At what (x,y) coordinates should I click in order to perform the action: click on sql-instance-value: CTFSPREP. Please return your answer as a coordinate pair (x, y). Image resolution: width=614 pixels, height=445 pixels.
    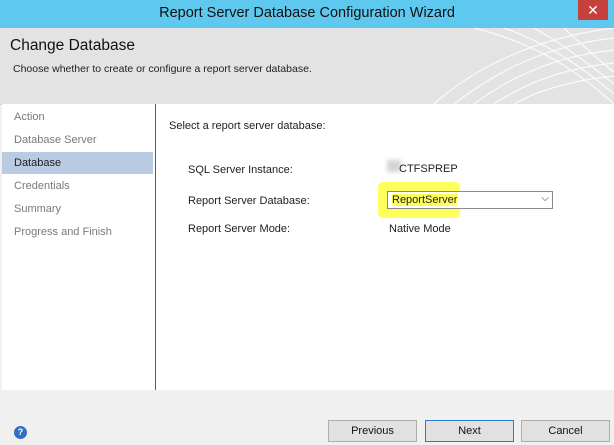
    Looking at the image, I should click on (428, 169).